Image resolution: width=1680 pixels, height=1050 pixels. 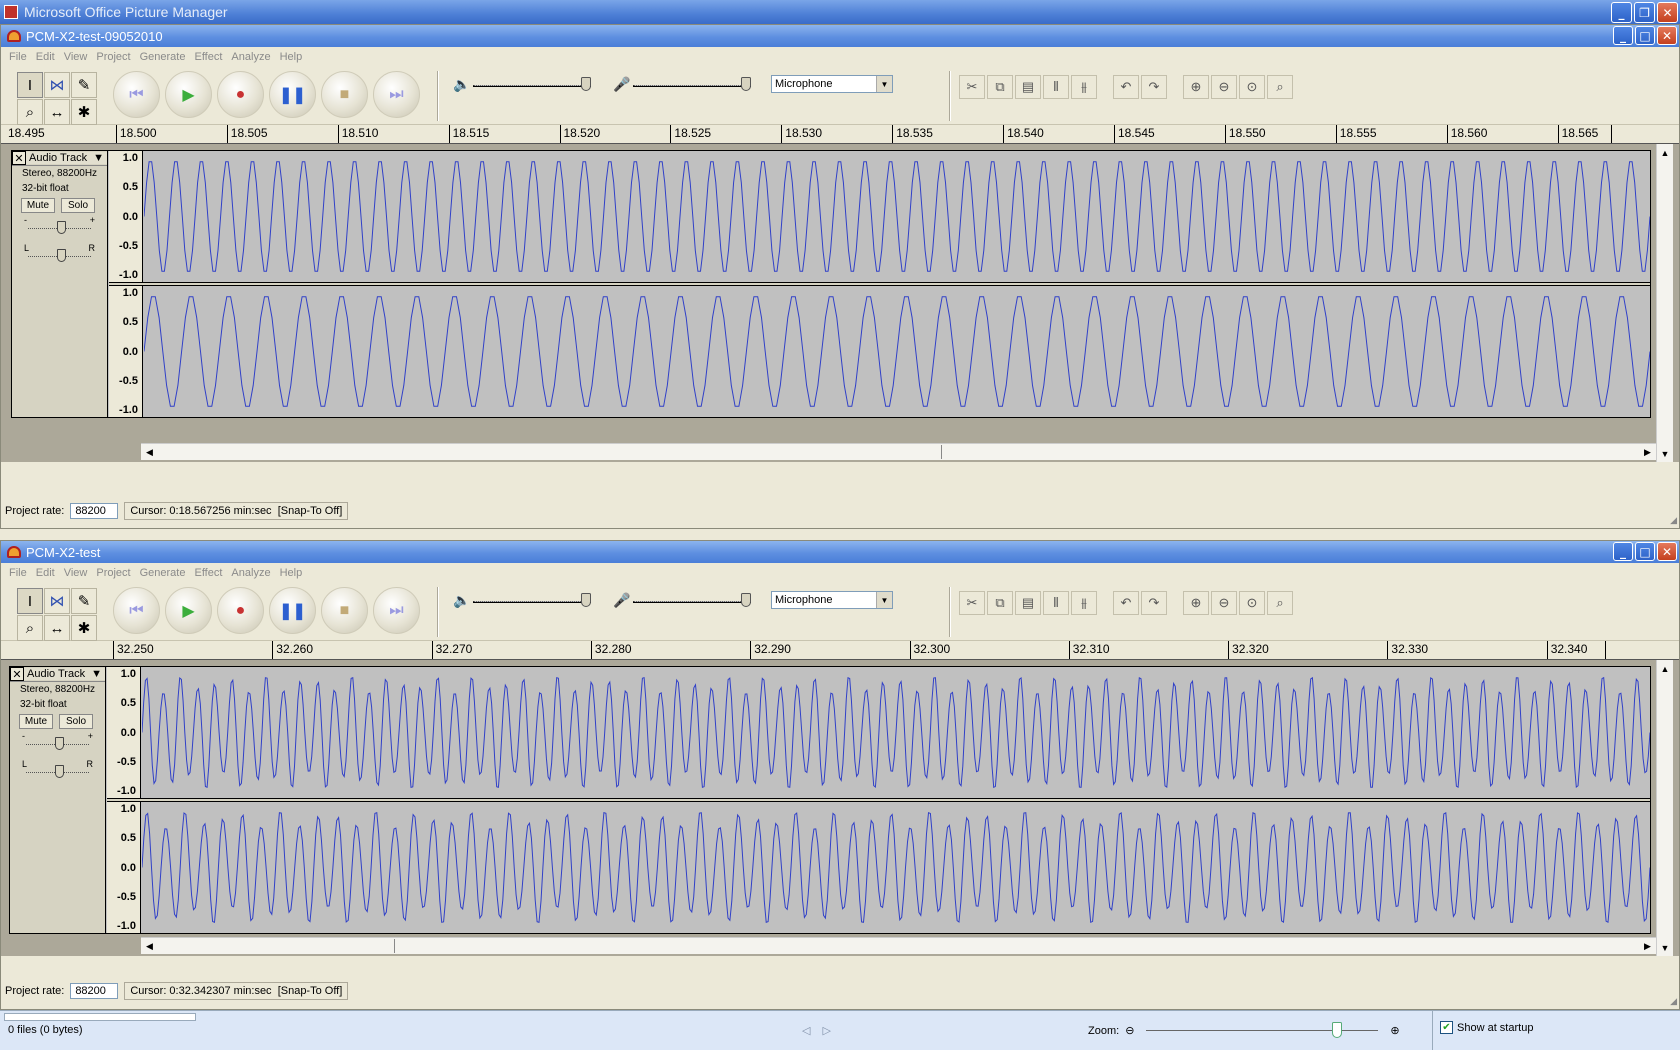 I want to click on pan-slider: L R, so click(x=57, y=771).